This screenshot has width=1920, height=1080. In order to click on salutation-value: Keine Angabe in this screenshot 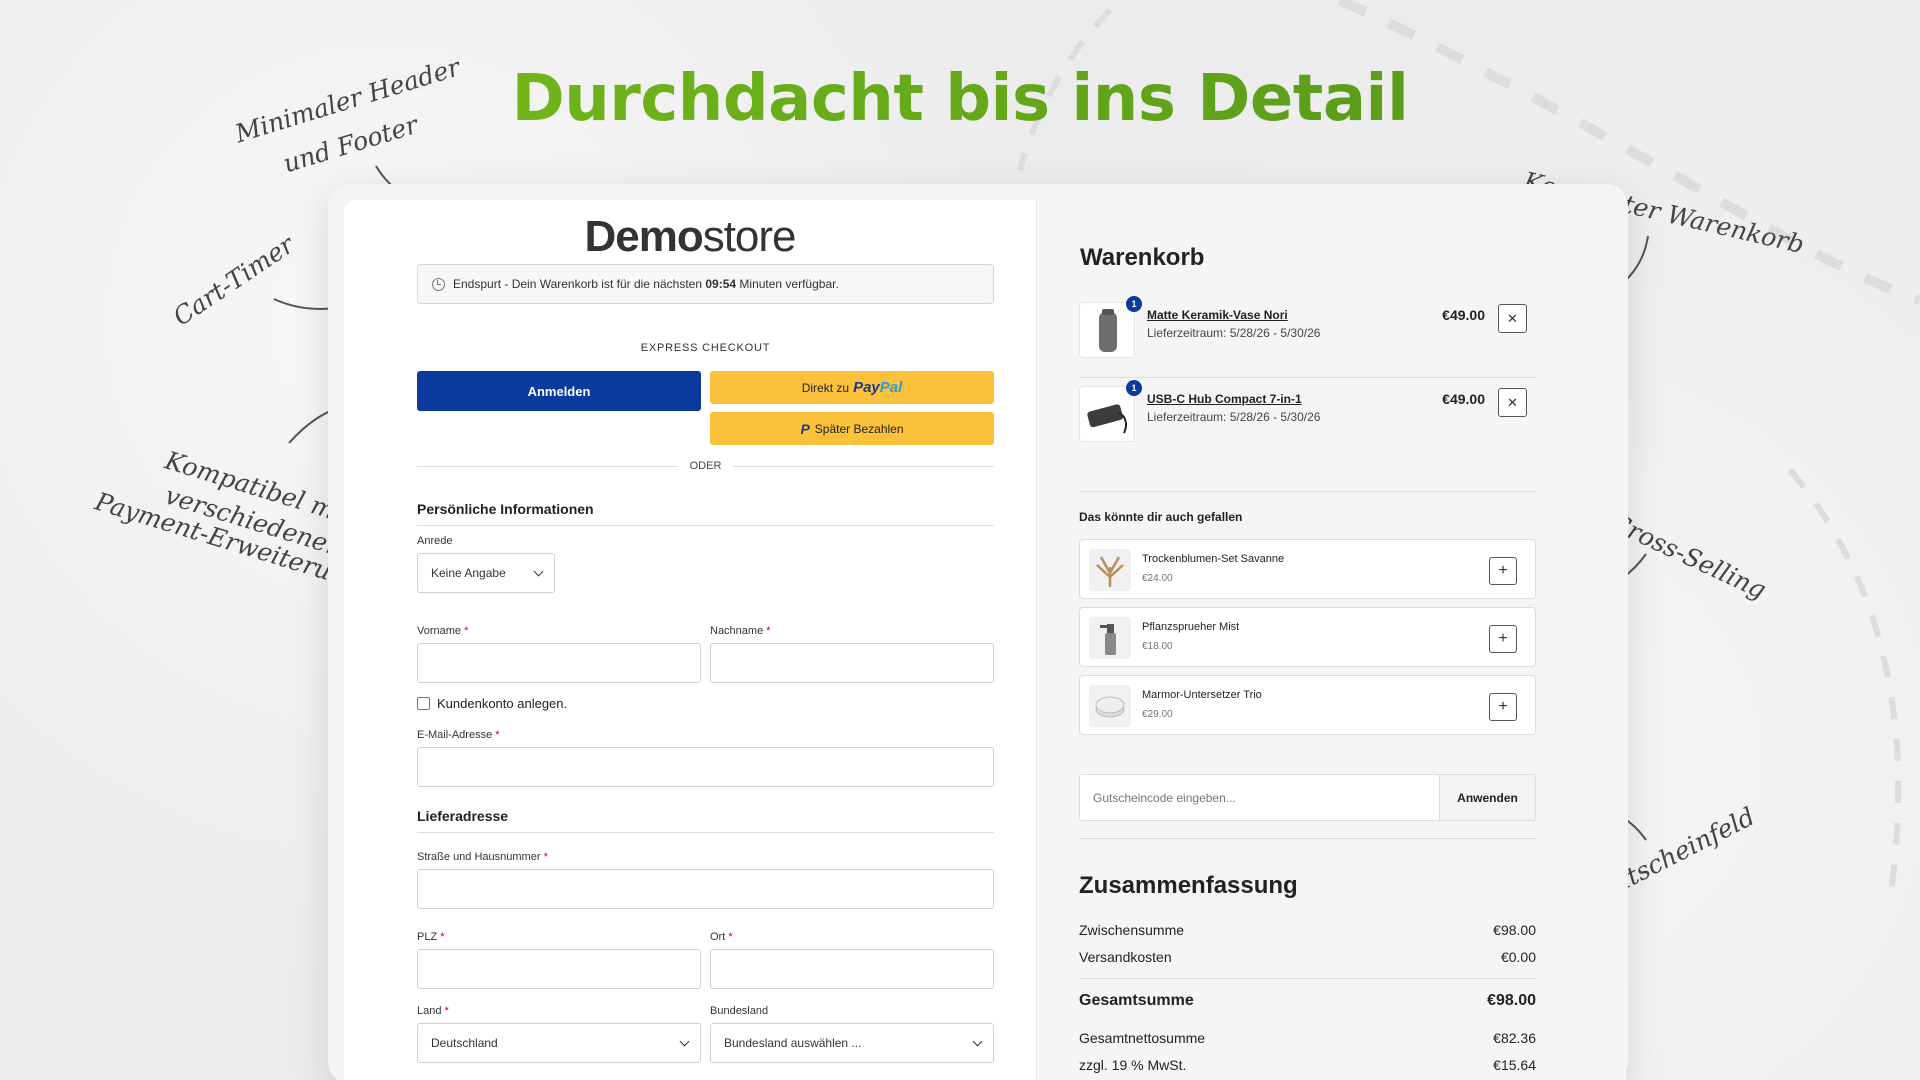, I will do `click(468, 573)`.